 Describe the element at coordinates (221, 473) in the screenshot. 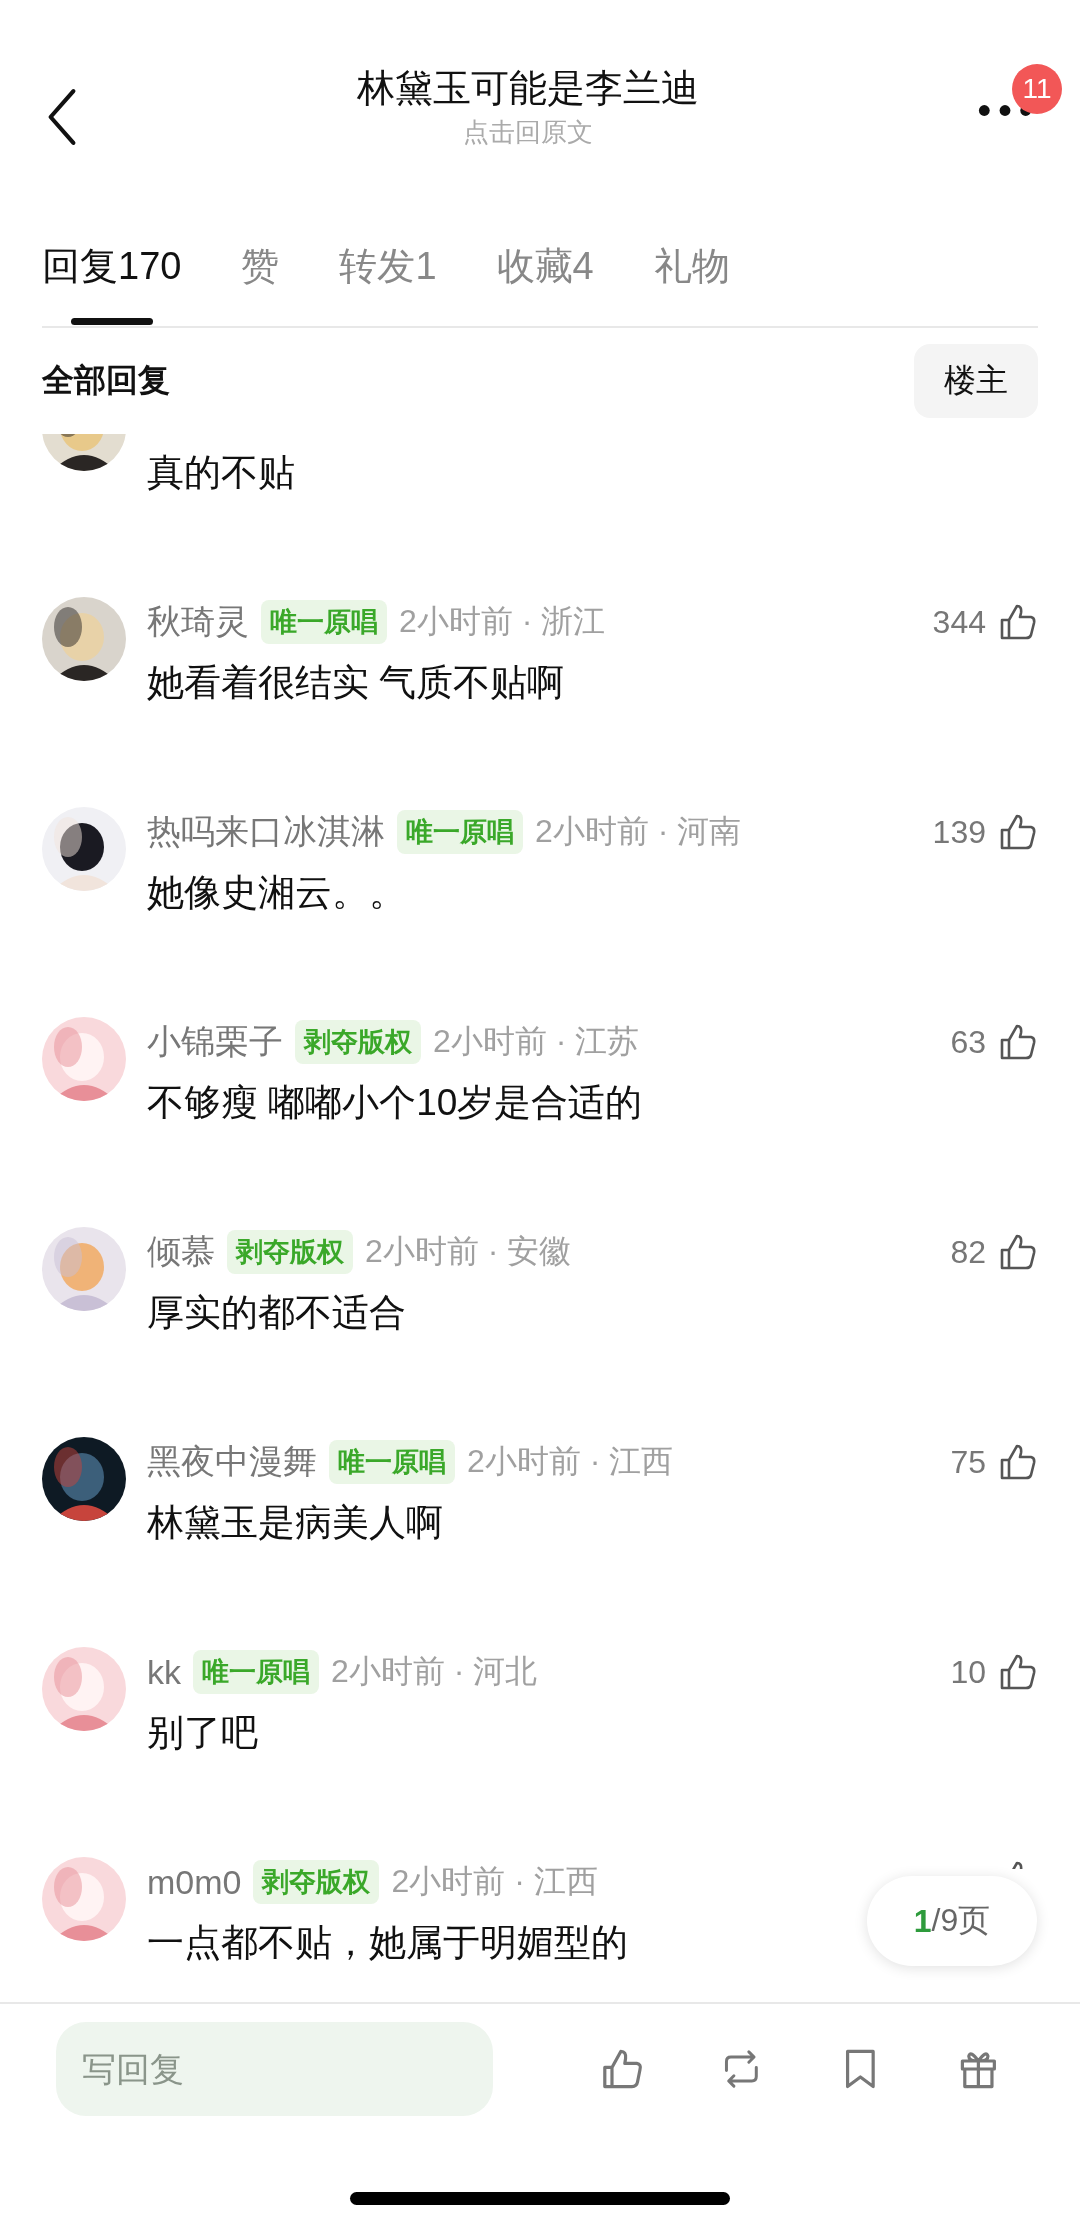

I see `comment-text: 真的不贴` at that location.